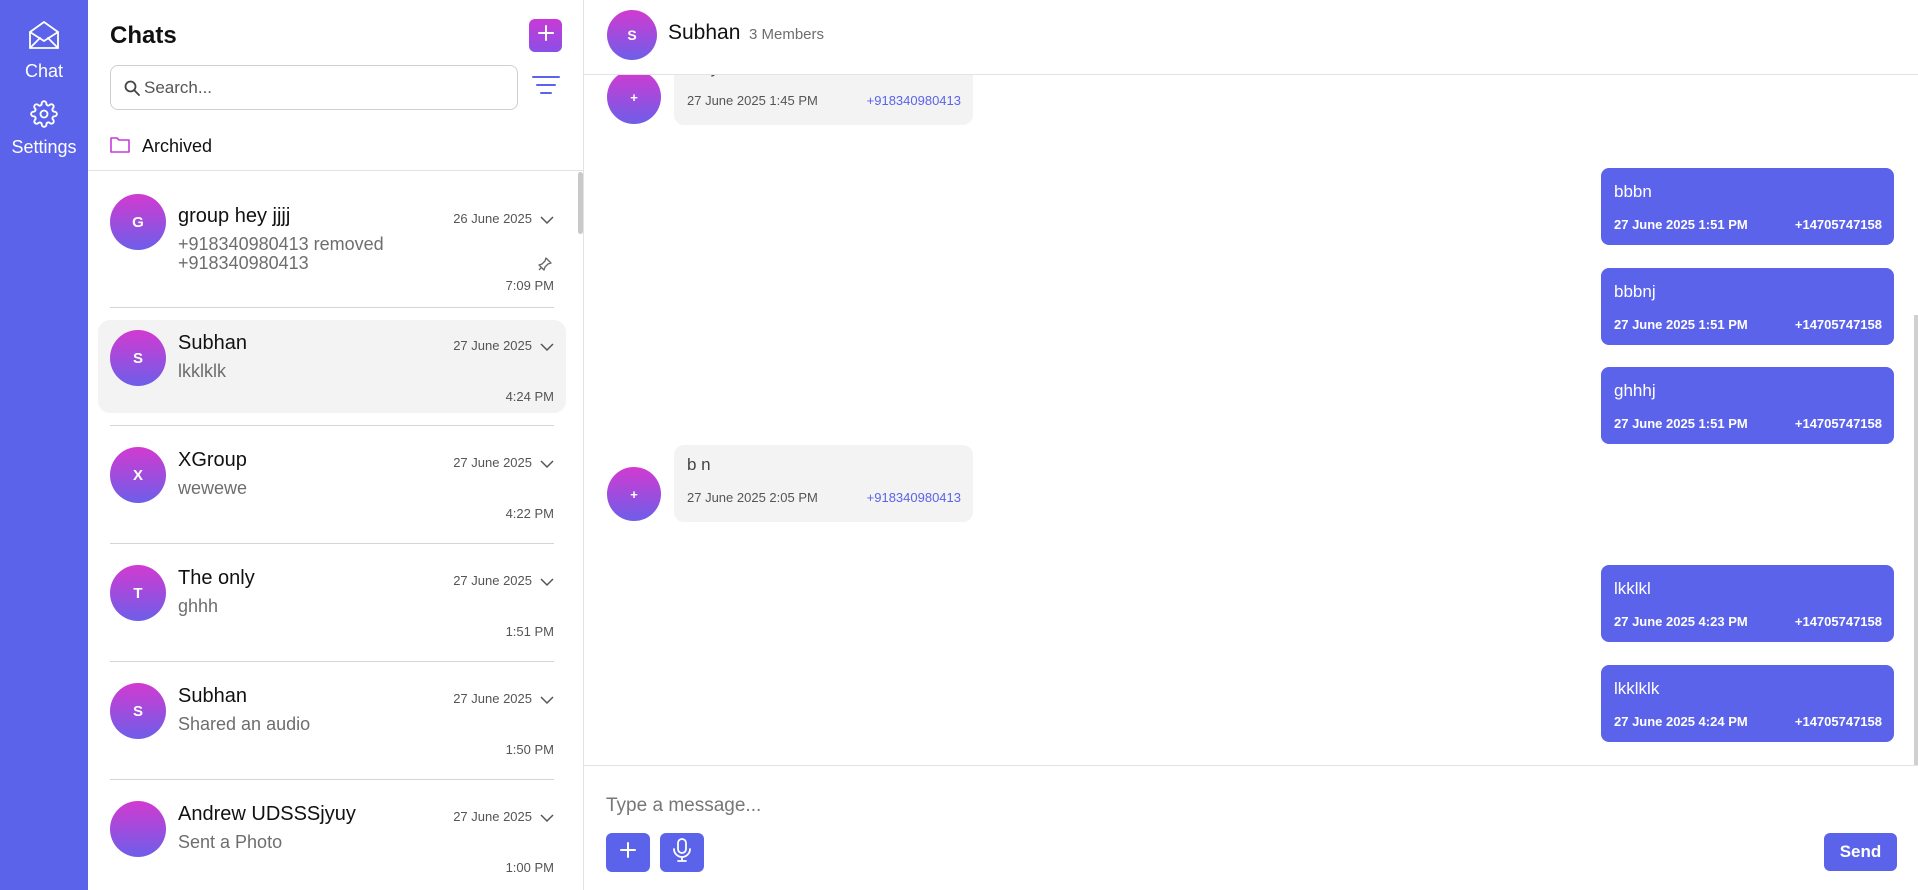 The image size is (1918, 890). I want to click on chat-preview: lkklklk, so click(202, 371).